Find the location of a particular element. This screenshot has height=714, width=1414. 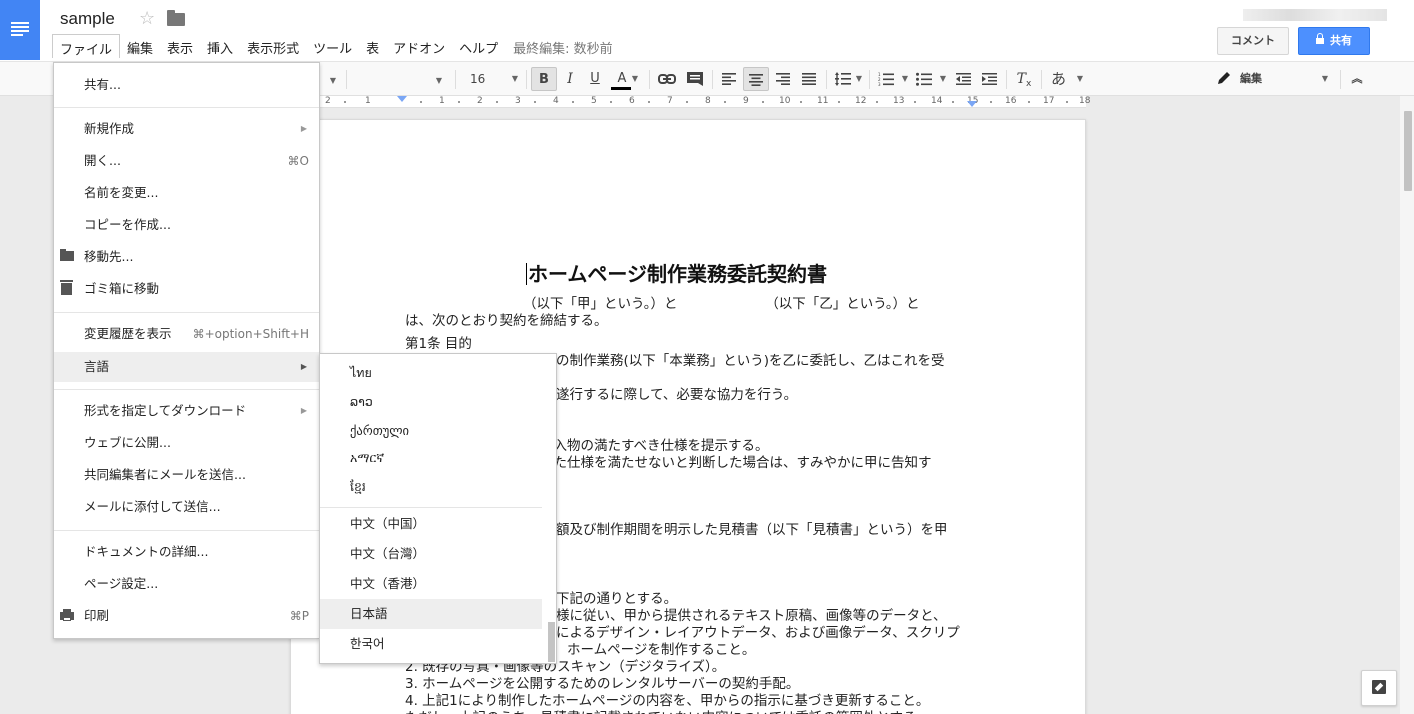

language-option: 中文（香港） is located at coordinates (431, 584).